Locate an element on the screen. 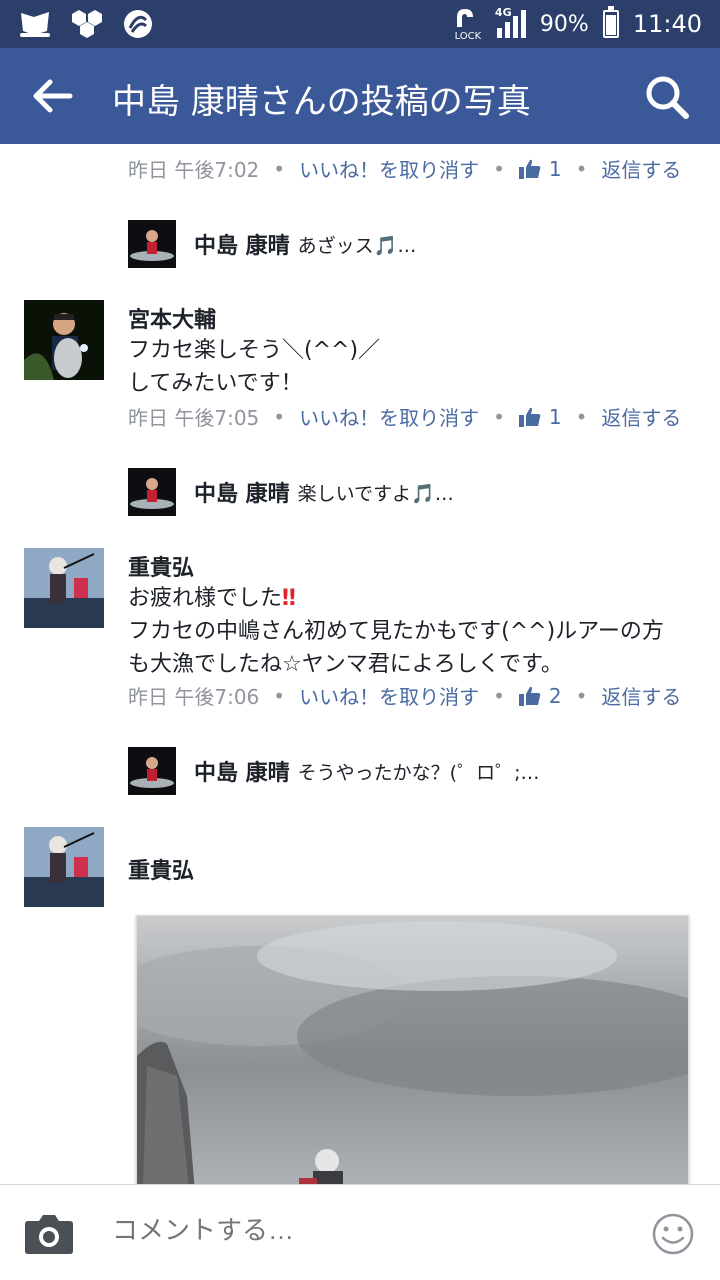  search-button is located at coordinates (667, 97).